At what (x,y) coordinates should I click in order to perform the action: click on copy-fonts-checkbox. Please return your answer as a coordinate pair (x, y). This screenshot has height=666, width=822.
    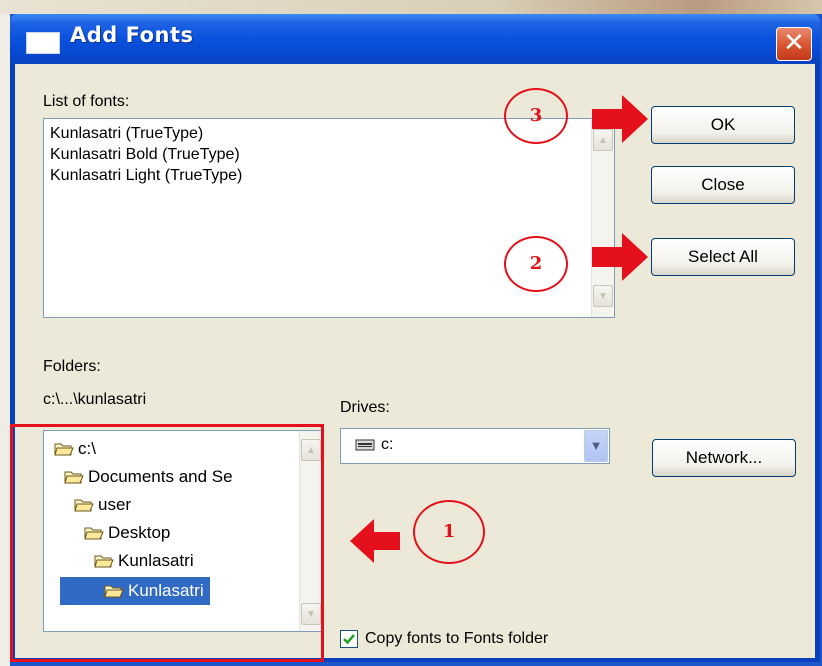
    Looking at the image, I should click on (349, 639).